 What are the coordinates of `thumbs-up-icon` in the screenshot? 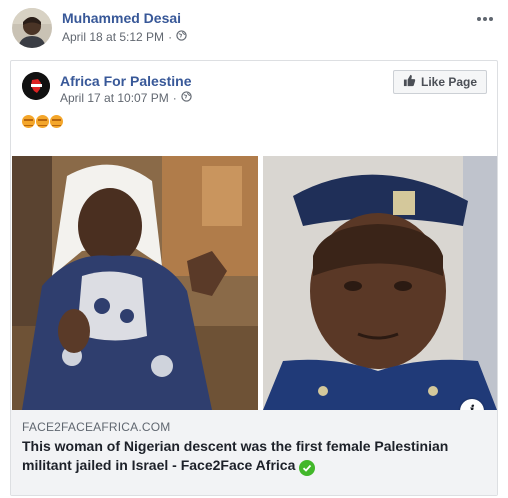 It's located at (409, 82).